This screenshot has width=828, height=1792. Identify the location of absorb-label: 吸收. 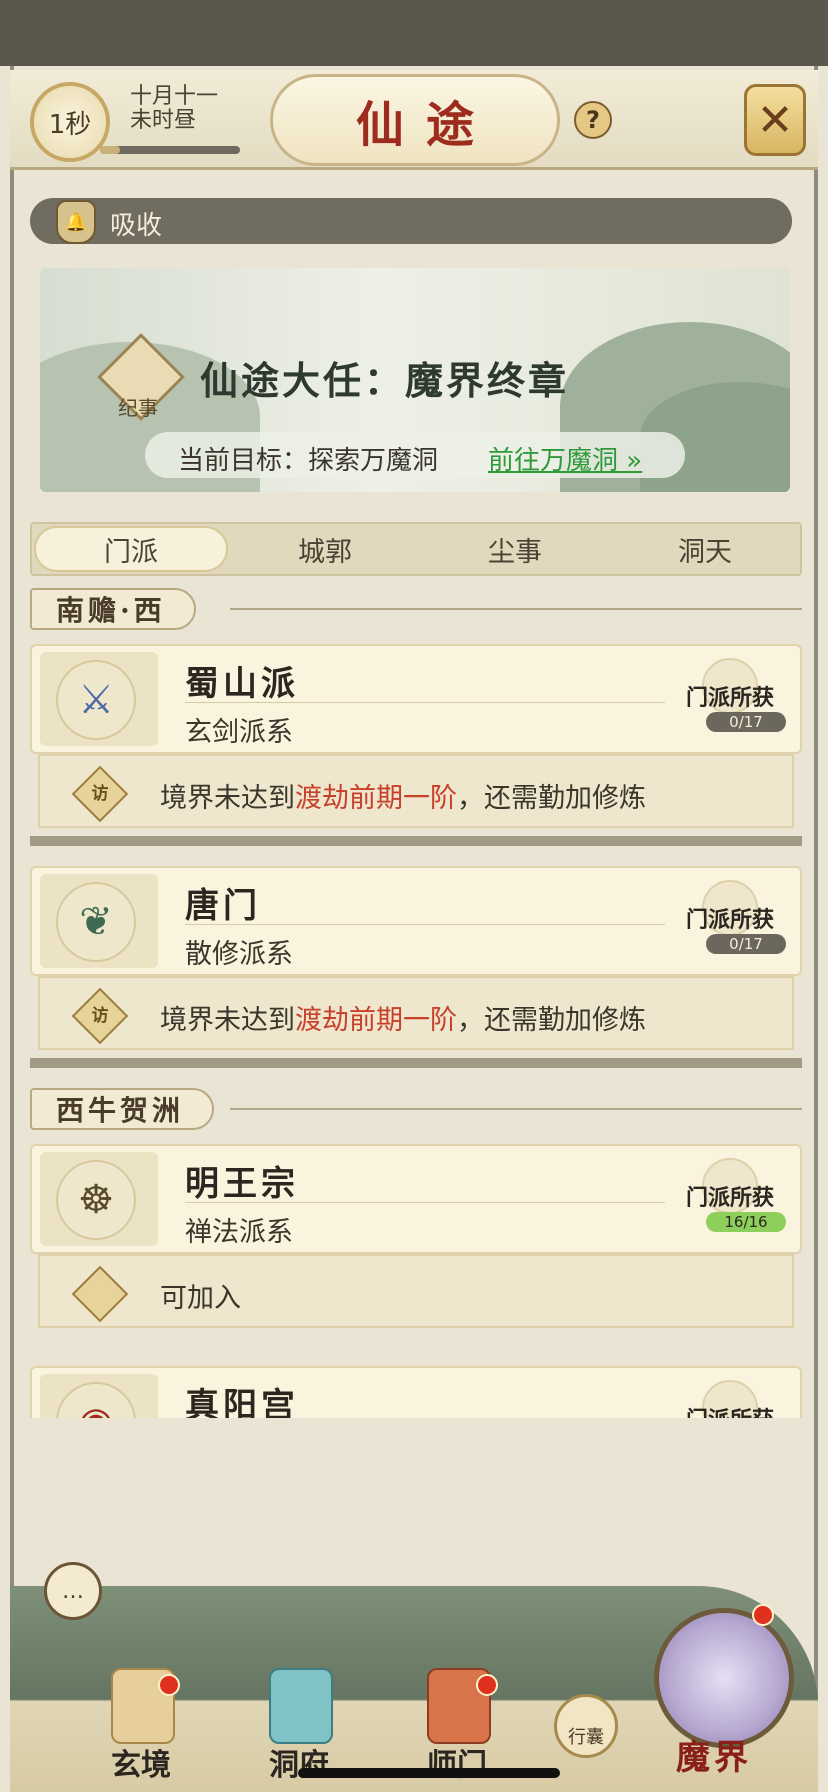
(136, 226).